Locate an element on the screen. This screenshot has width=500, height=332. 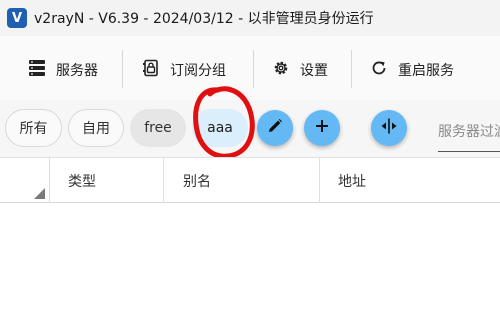
settings-label: 设置 is located at coordinates (314, 71).